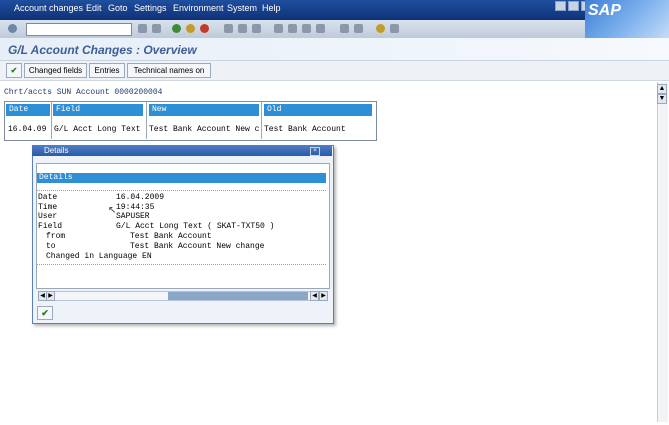 The width and height of the screenshot is (669, 425). Describe the element at coordinates (238, 296) in the screenshot. I see `scroll-thumb` at that location.